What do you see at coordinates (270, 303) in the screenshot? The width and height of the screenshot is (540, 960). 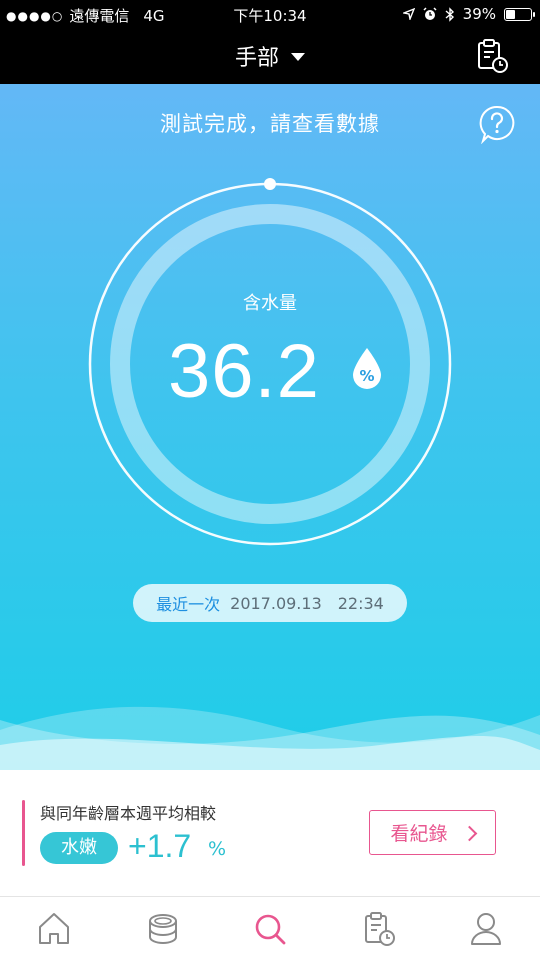 I see `gauge-label: 含水量` at bounding box center [270, 303].